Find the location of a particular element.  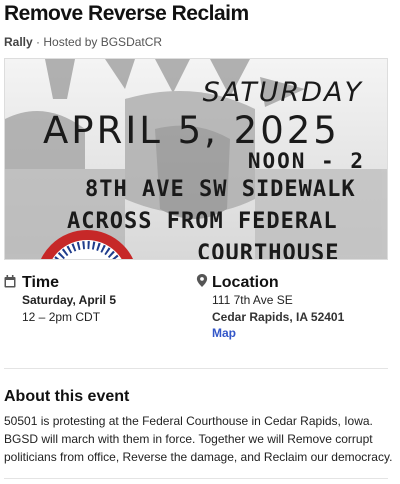

map-pin-icon is located at coordinates (202, 280).